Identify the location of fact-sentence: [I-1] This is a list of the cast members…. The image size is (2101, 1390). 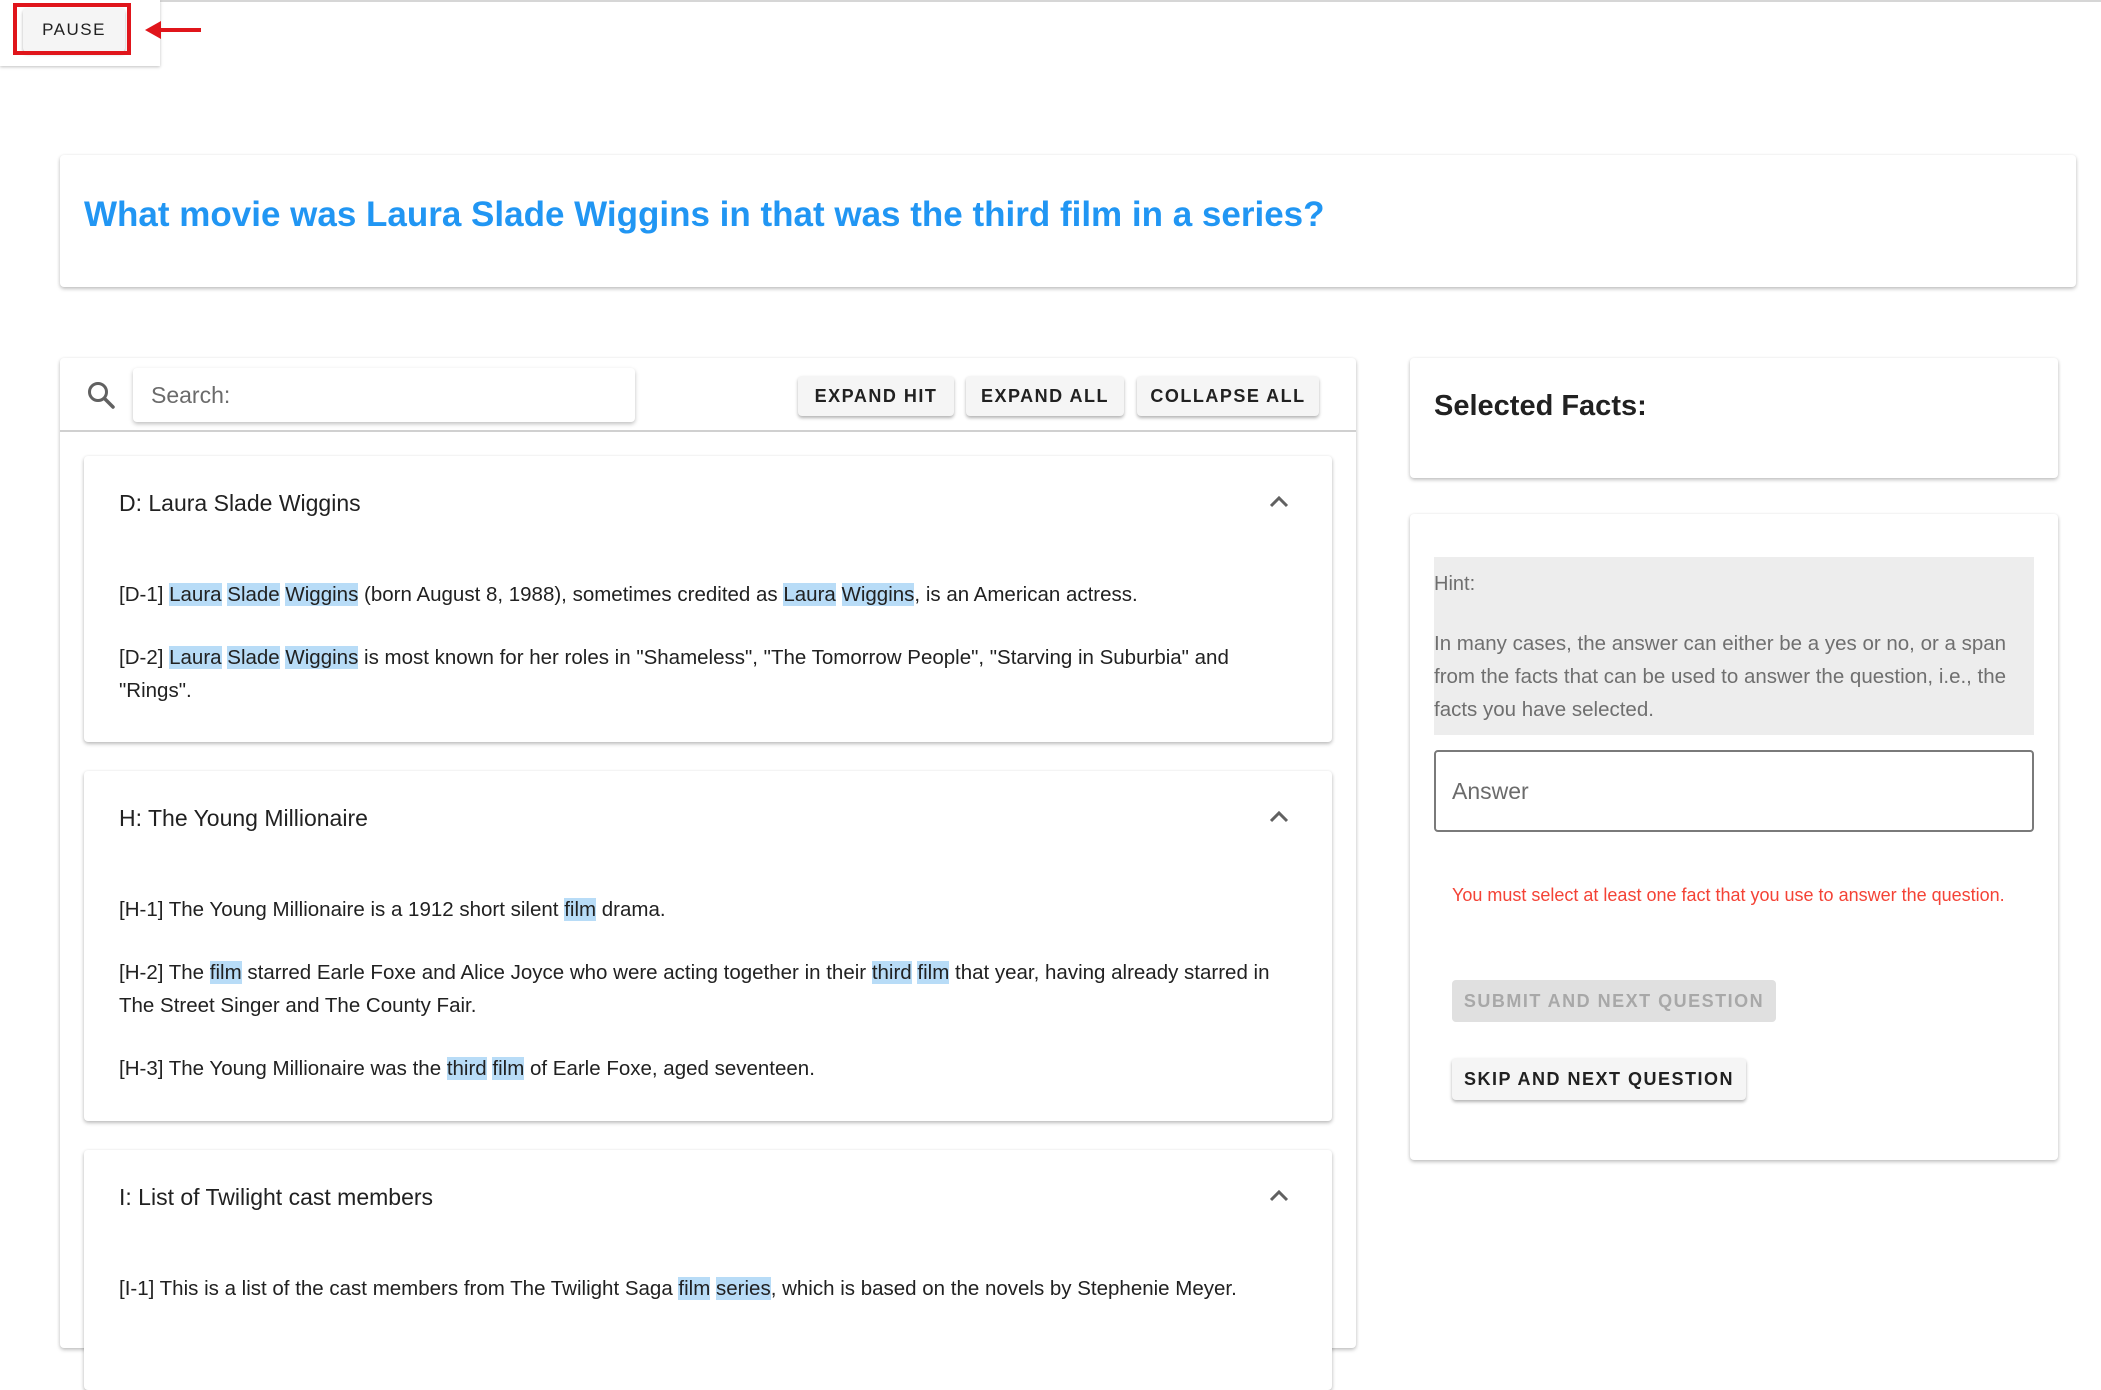
(709, 1288).